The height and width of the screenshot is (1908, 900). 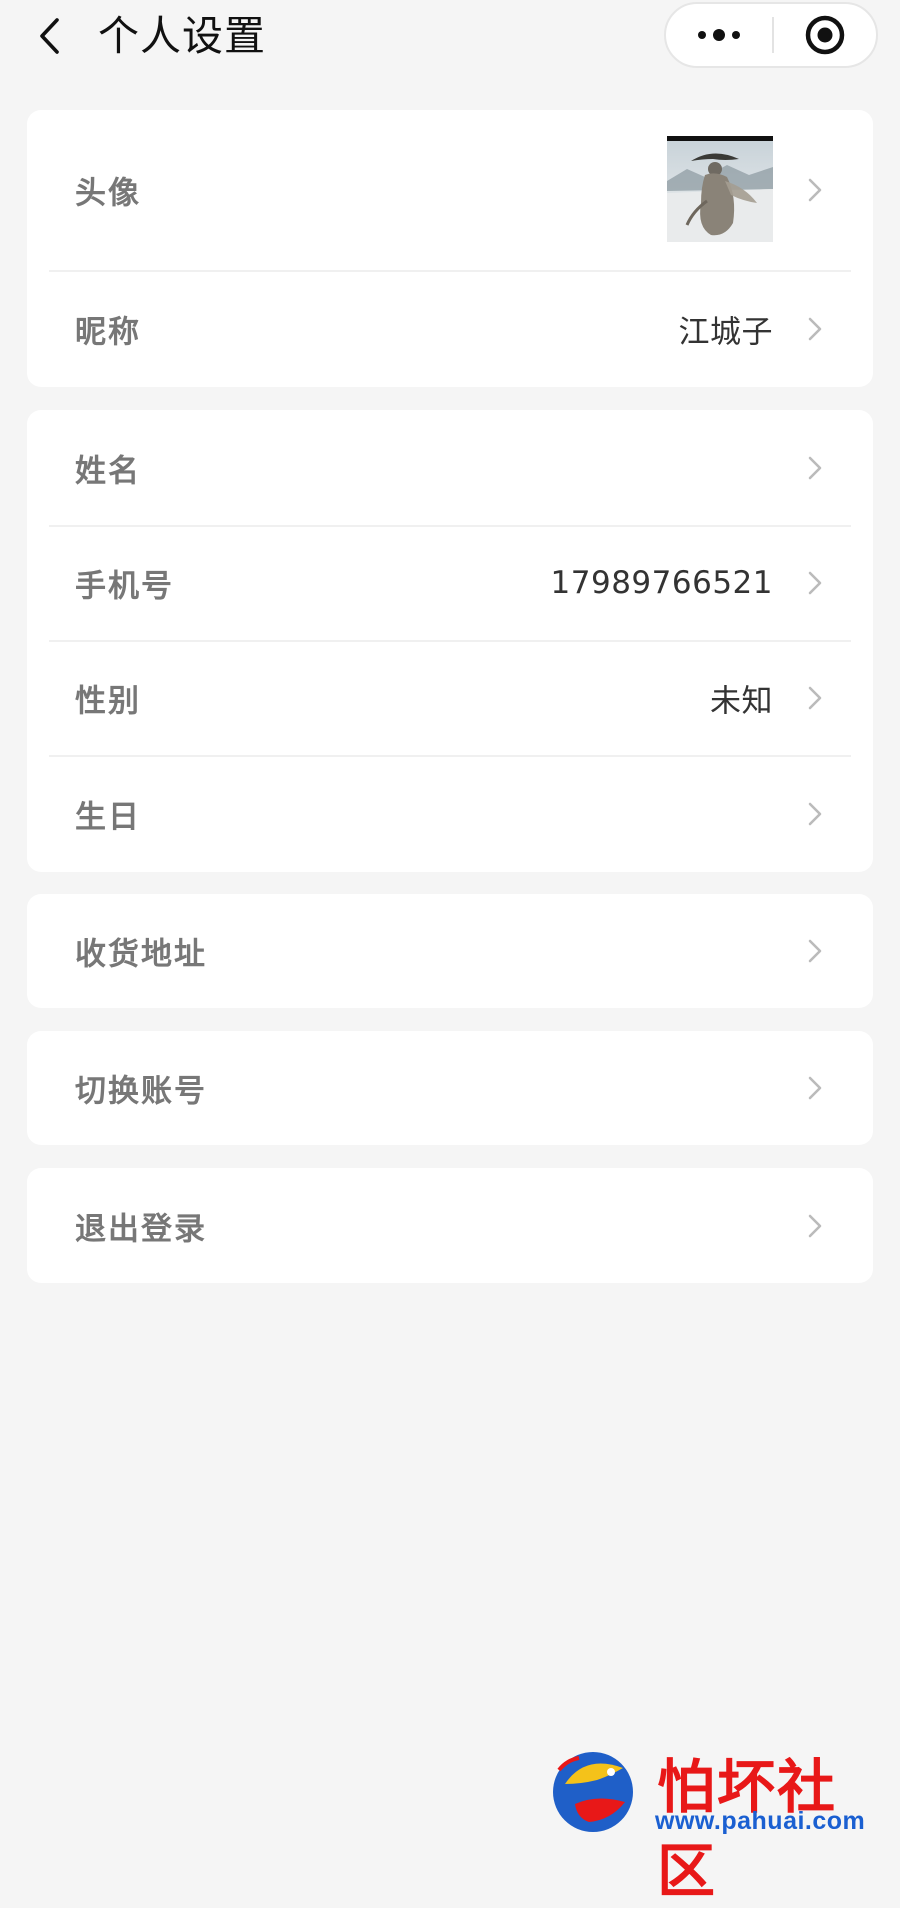 What do you see at coordinates (450, 697) in the screenshot?
I see `gender-row: 性别 未知` at bounding box center [450, 697].